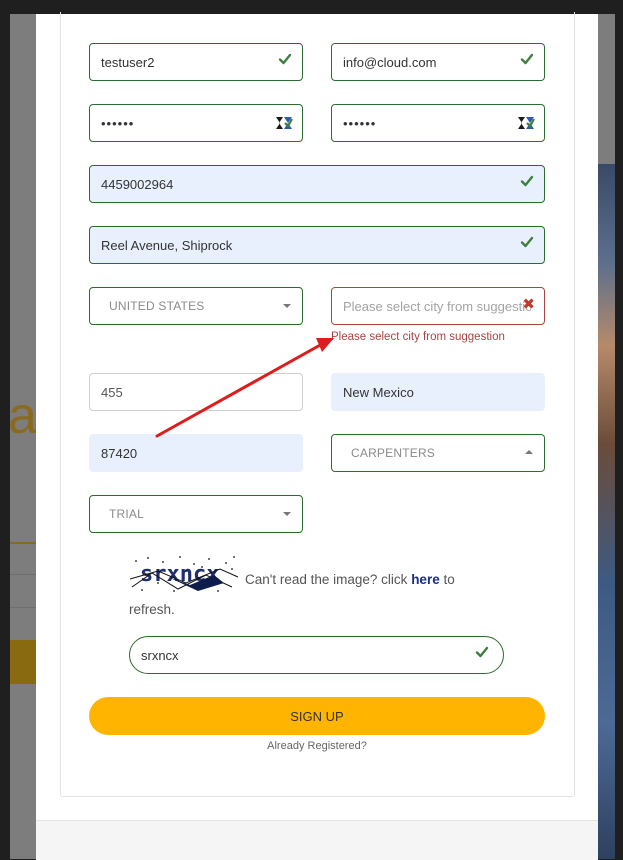 This screenshot has width=623, height=860. What do you see at coordinates (23, 416) in the screenshot?
I see `backdrop-heading-fragment: a` at bounding box center [23, 416].